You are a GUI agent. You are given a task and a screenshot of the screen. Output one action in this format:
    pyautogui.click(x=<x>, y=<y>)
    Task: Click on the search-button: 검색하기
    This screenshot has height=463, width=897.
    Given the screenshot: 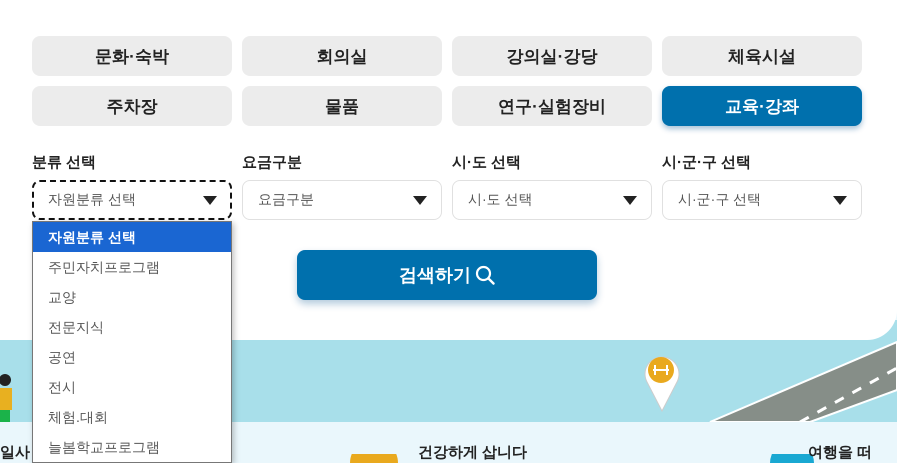 What is the action you would take?
    pyautogui.click(x=447, y=275)
    